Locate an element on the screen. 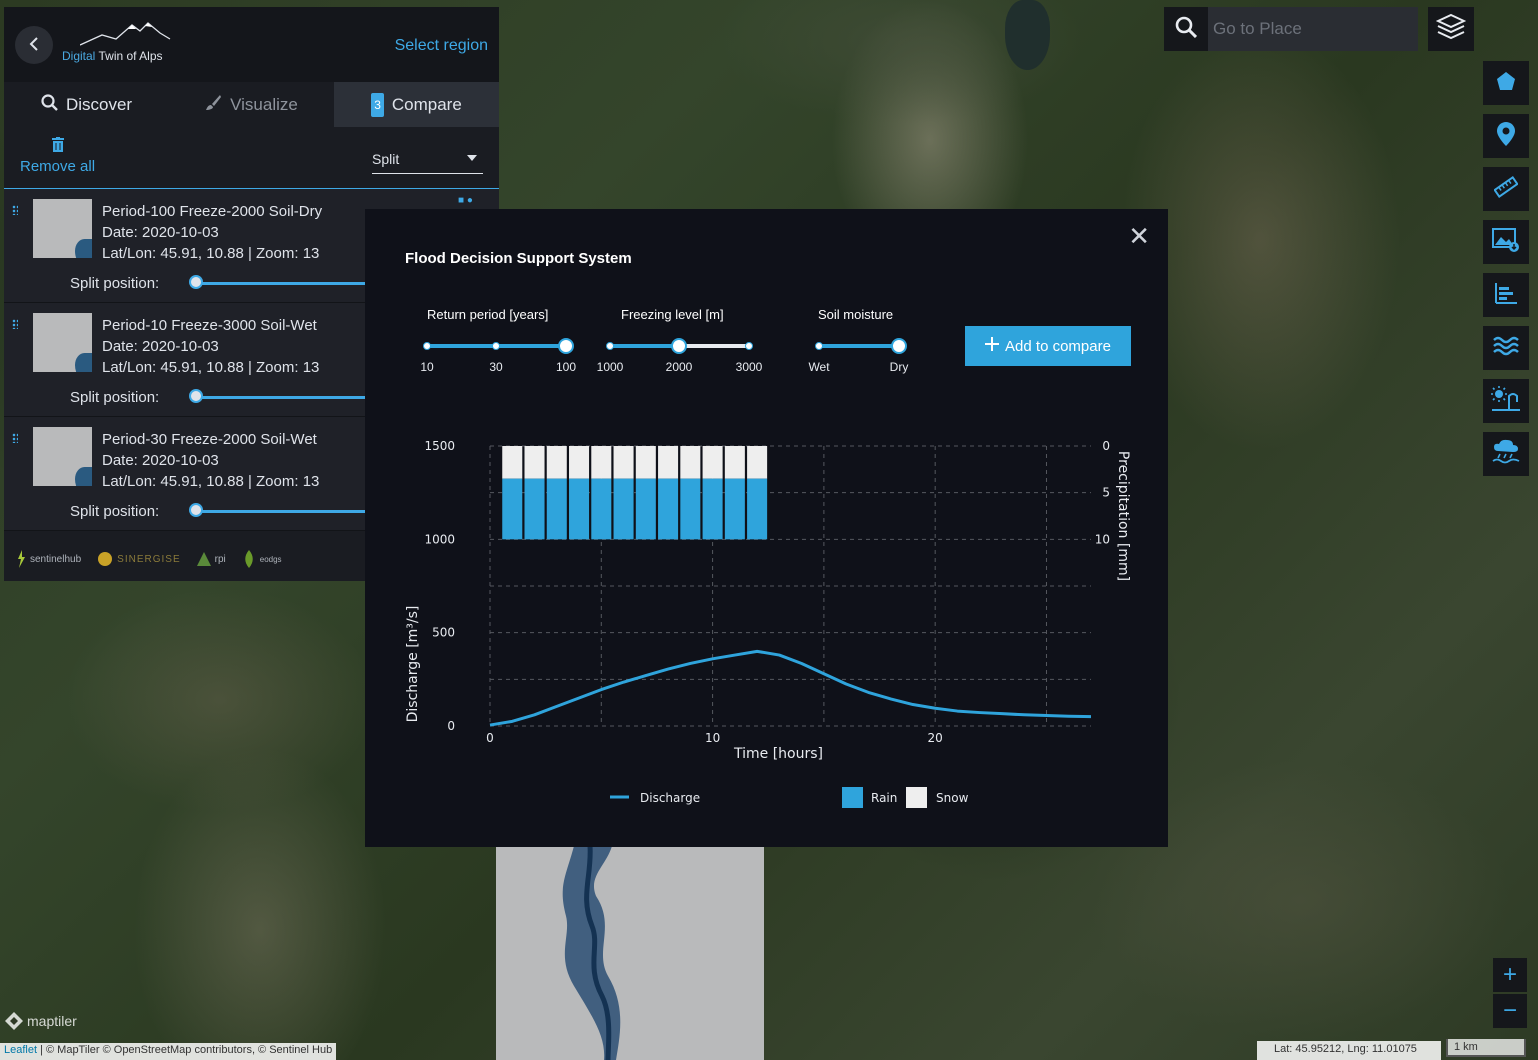  y-tick-label: 1000 is located at coordinates (439, 539).